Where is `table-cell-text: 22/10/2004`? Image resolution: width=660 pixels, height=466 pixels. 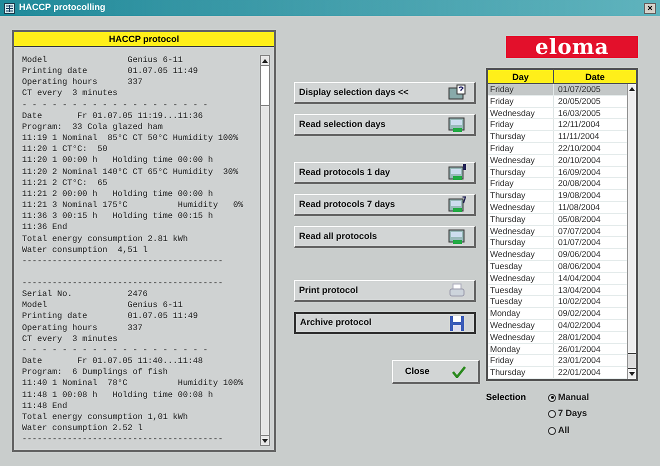
table-cell-text: 22/10/2004 is located at coordinates (579, 148).